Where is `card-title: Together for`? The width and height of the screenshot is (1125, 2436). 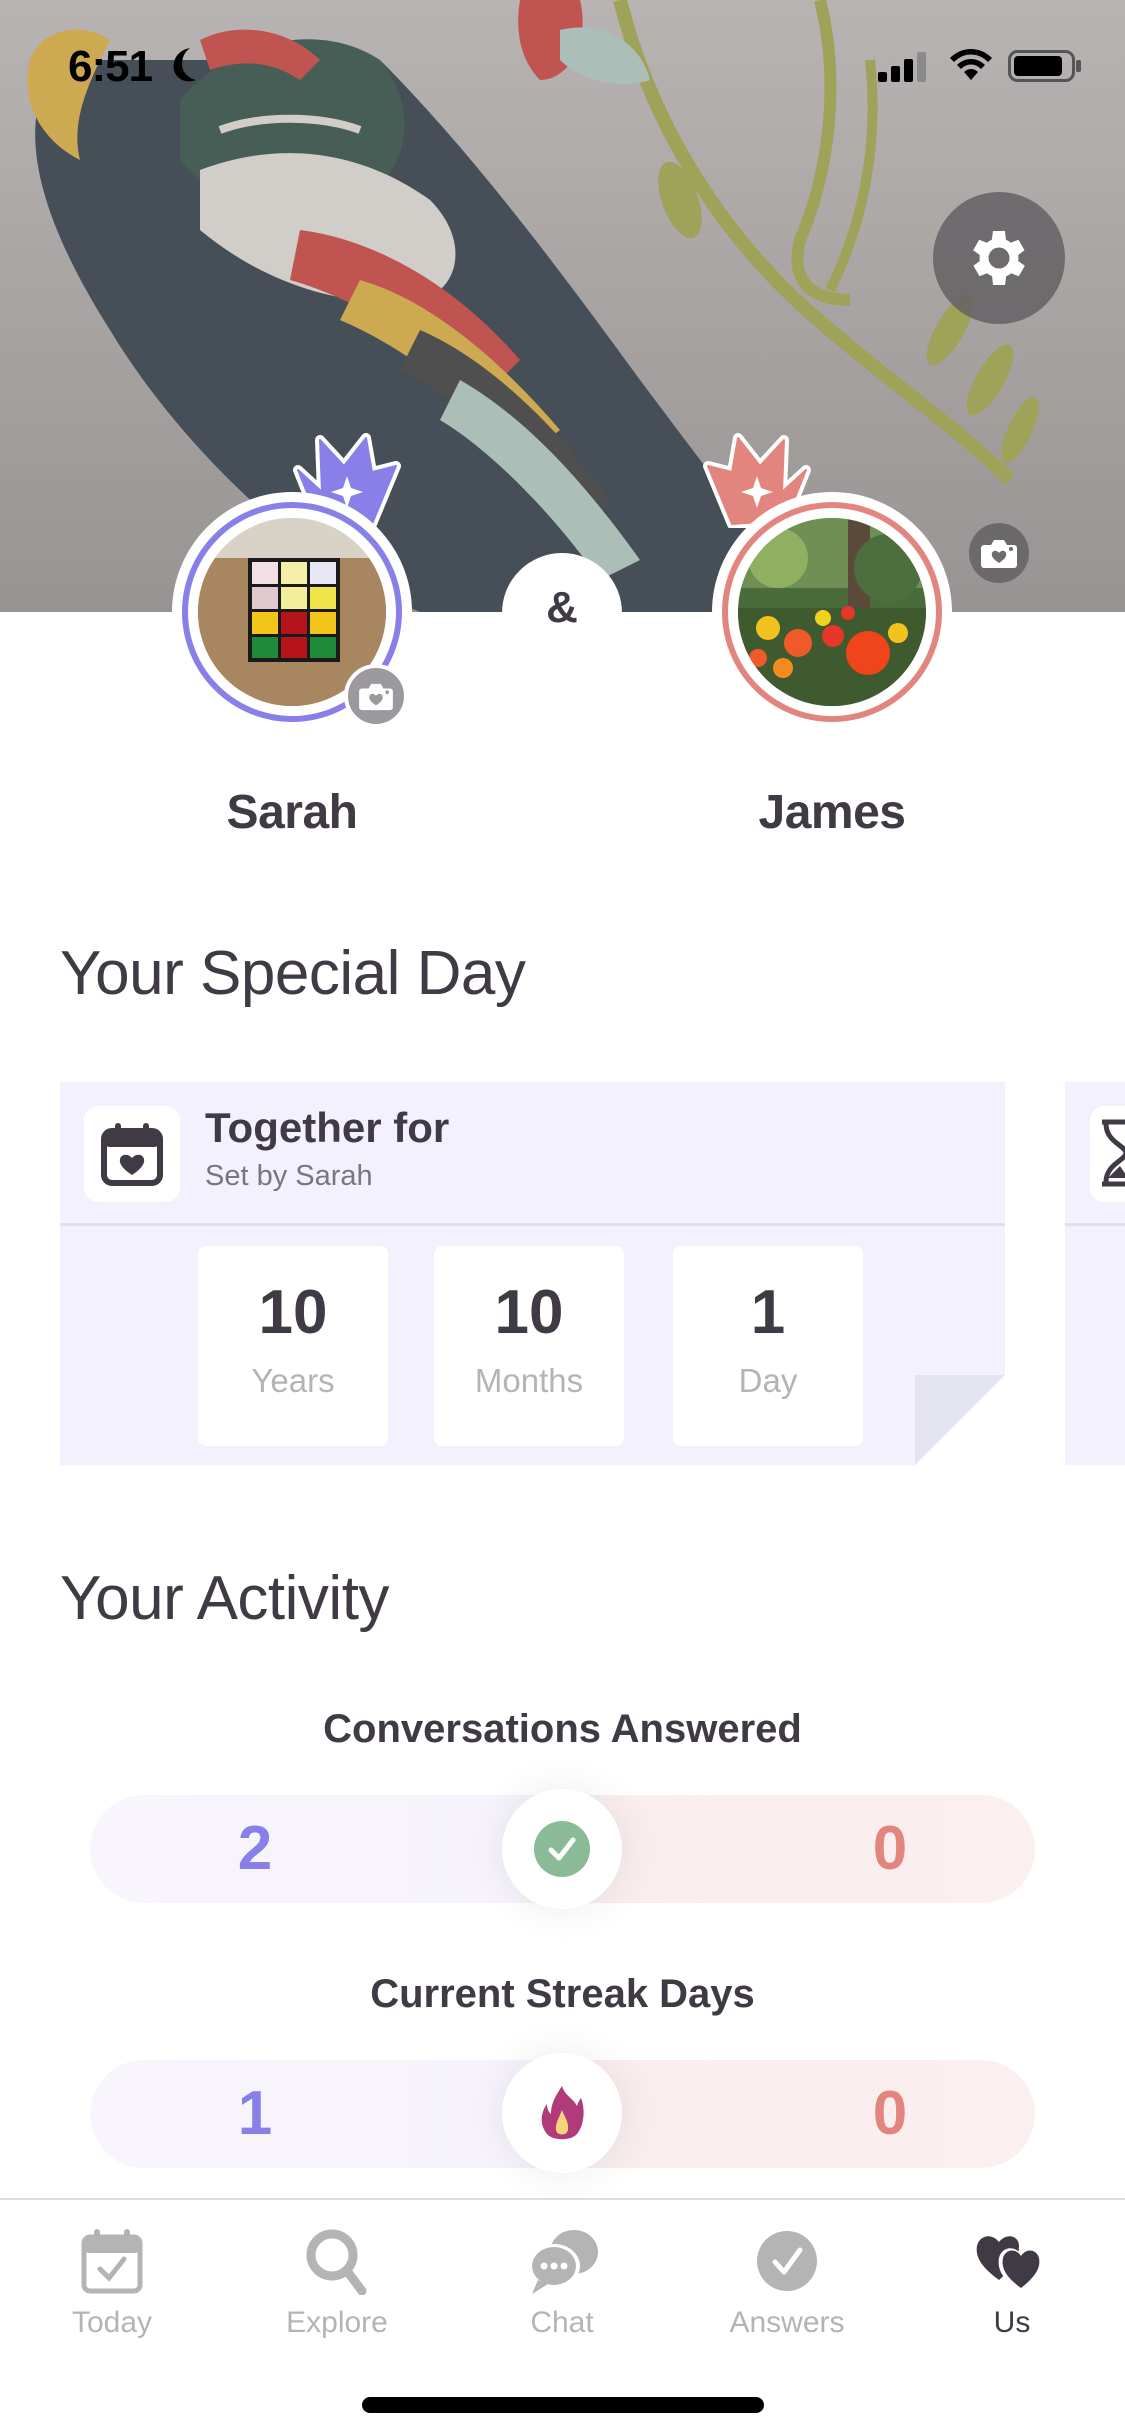
card-title: Together for is located at coordinates (327, 1127).